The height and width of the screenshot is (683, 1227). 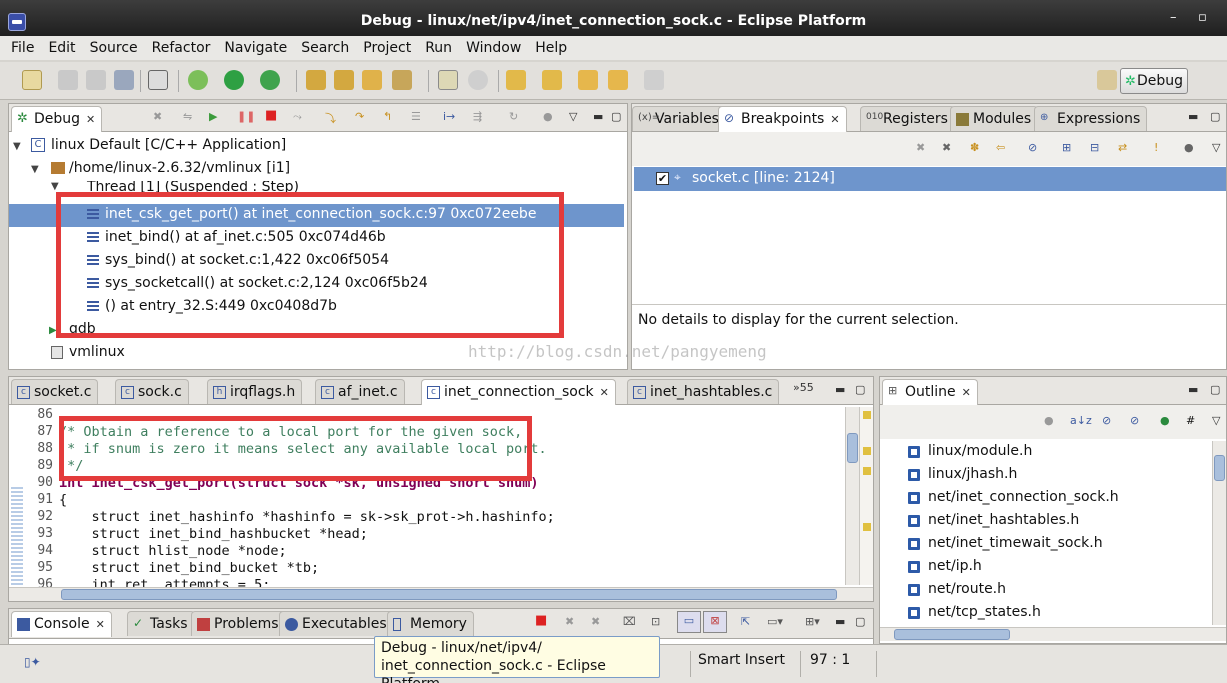 What do you see at coordinates (61, 624) in the screenshot?
I see `tab-console: Console ✕` at bounding box center [61, 624].